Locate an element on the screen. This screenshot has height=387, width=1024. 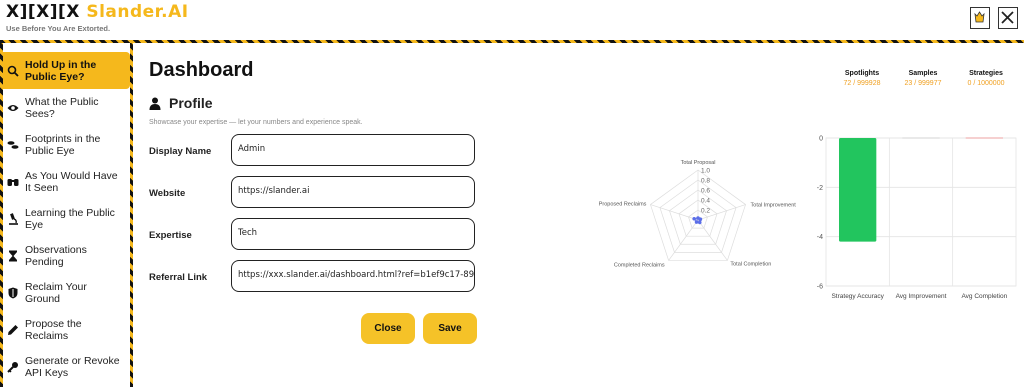
hourglass-icon is located at coordinates (13, 256).